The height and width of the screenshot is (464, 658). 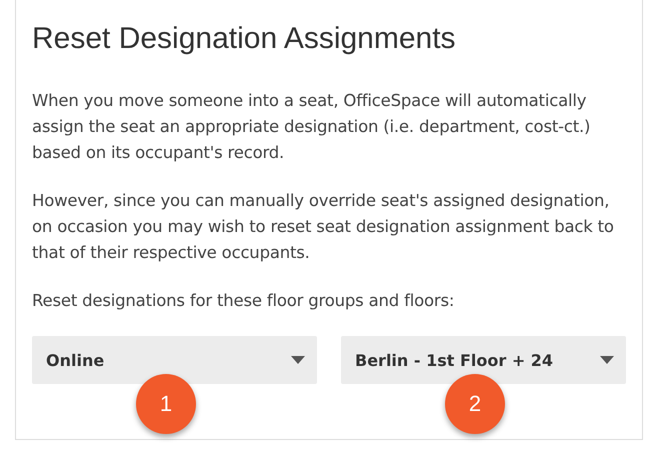 What do you see at coordinates (174, 360) in the screenshot?
I see `dropdown: Online` at bounding box center [174, 360].